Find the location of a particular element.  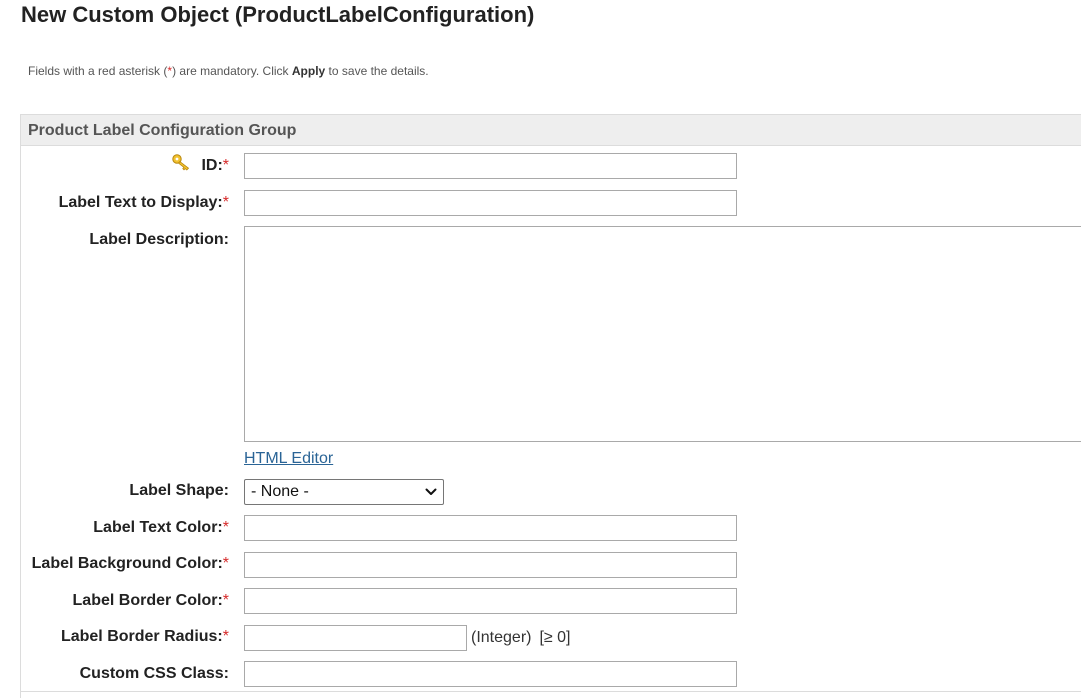

label-border-color-input is located at coordinates (490, 601).